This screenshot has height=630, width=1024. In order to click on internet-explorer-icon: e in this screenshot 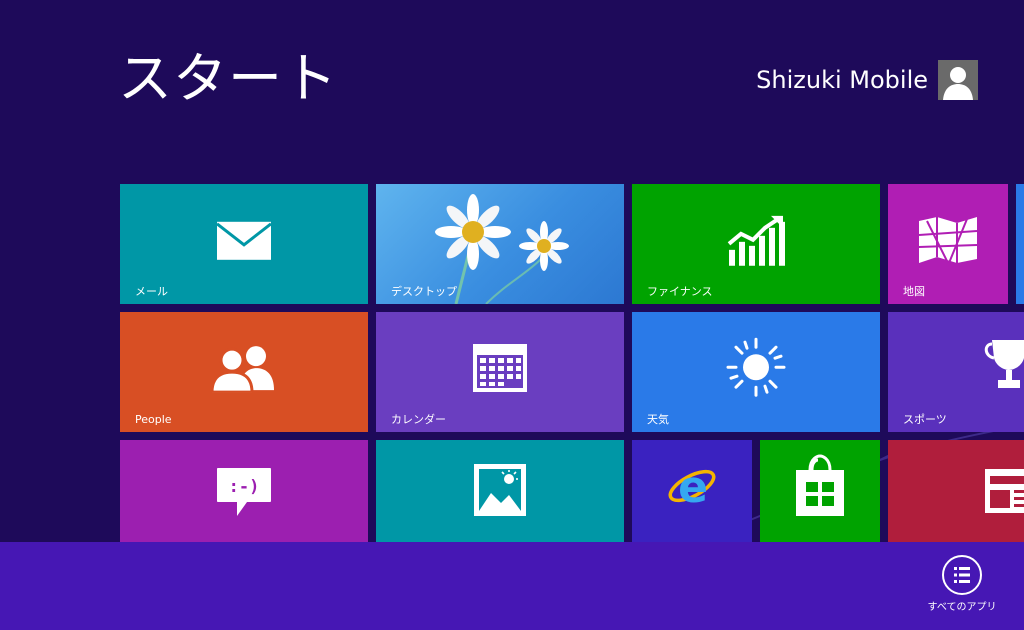, I will do `click(692, 487)`.